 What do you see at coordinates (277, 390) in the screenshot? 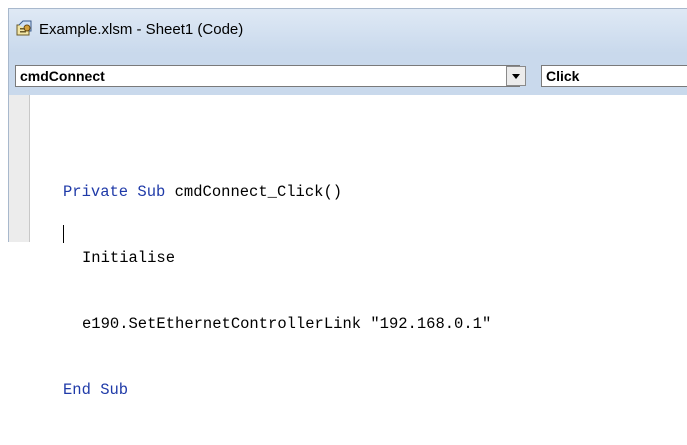
I see `code-line: End Sub` at bounding box center [277, 390].